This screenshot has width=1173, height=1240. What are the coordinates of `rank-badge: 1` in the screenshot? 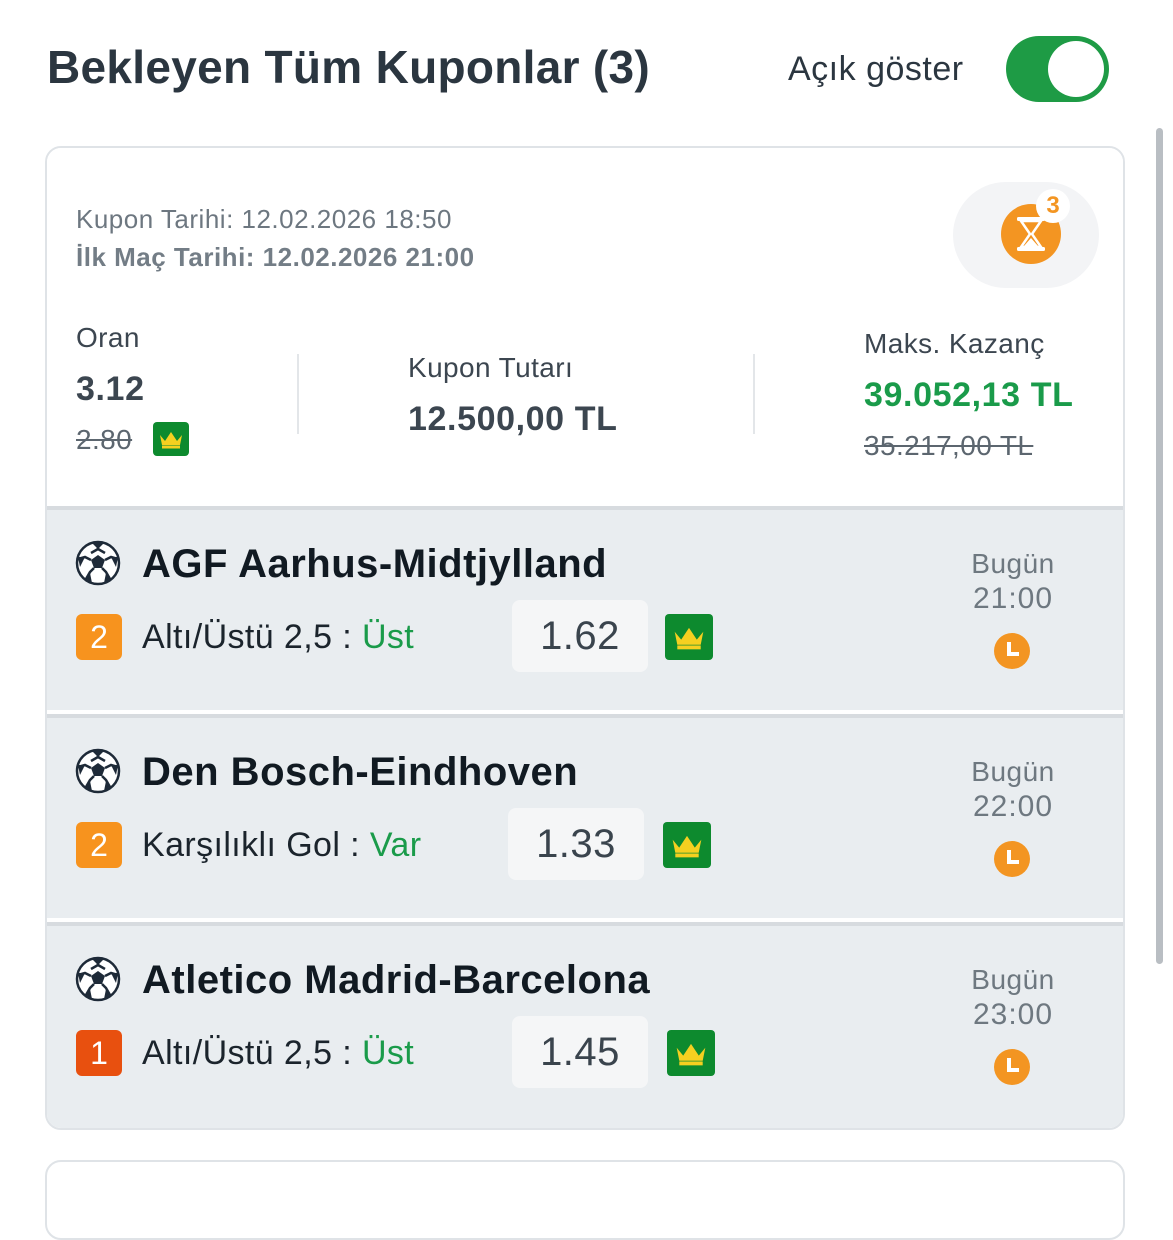 It's located at (99, 1053).